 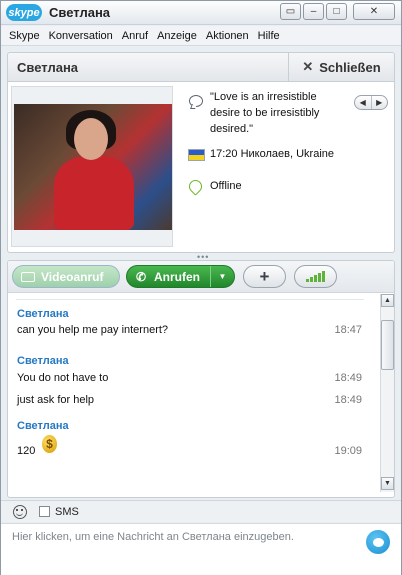 I want to click on menu-hilfe: Hilfe, so click(x=269, y=36).